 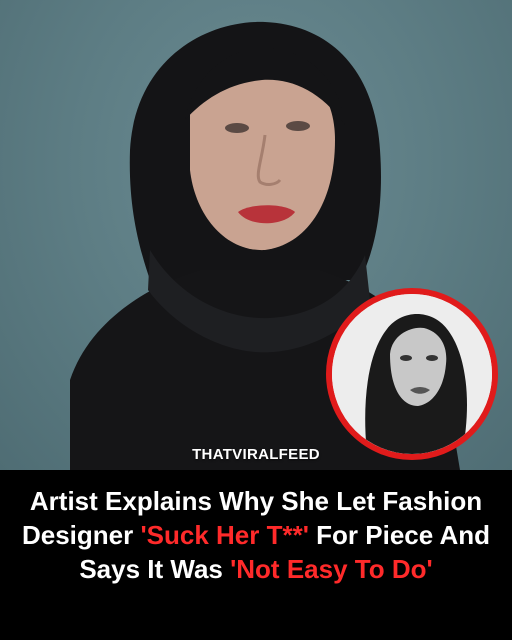 What do you see at coordinates (256, 454) in the screenshot?
I see `source-label: THATVIRALFEED` at bounding box center [256, 454].